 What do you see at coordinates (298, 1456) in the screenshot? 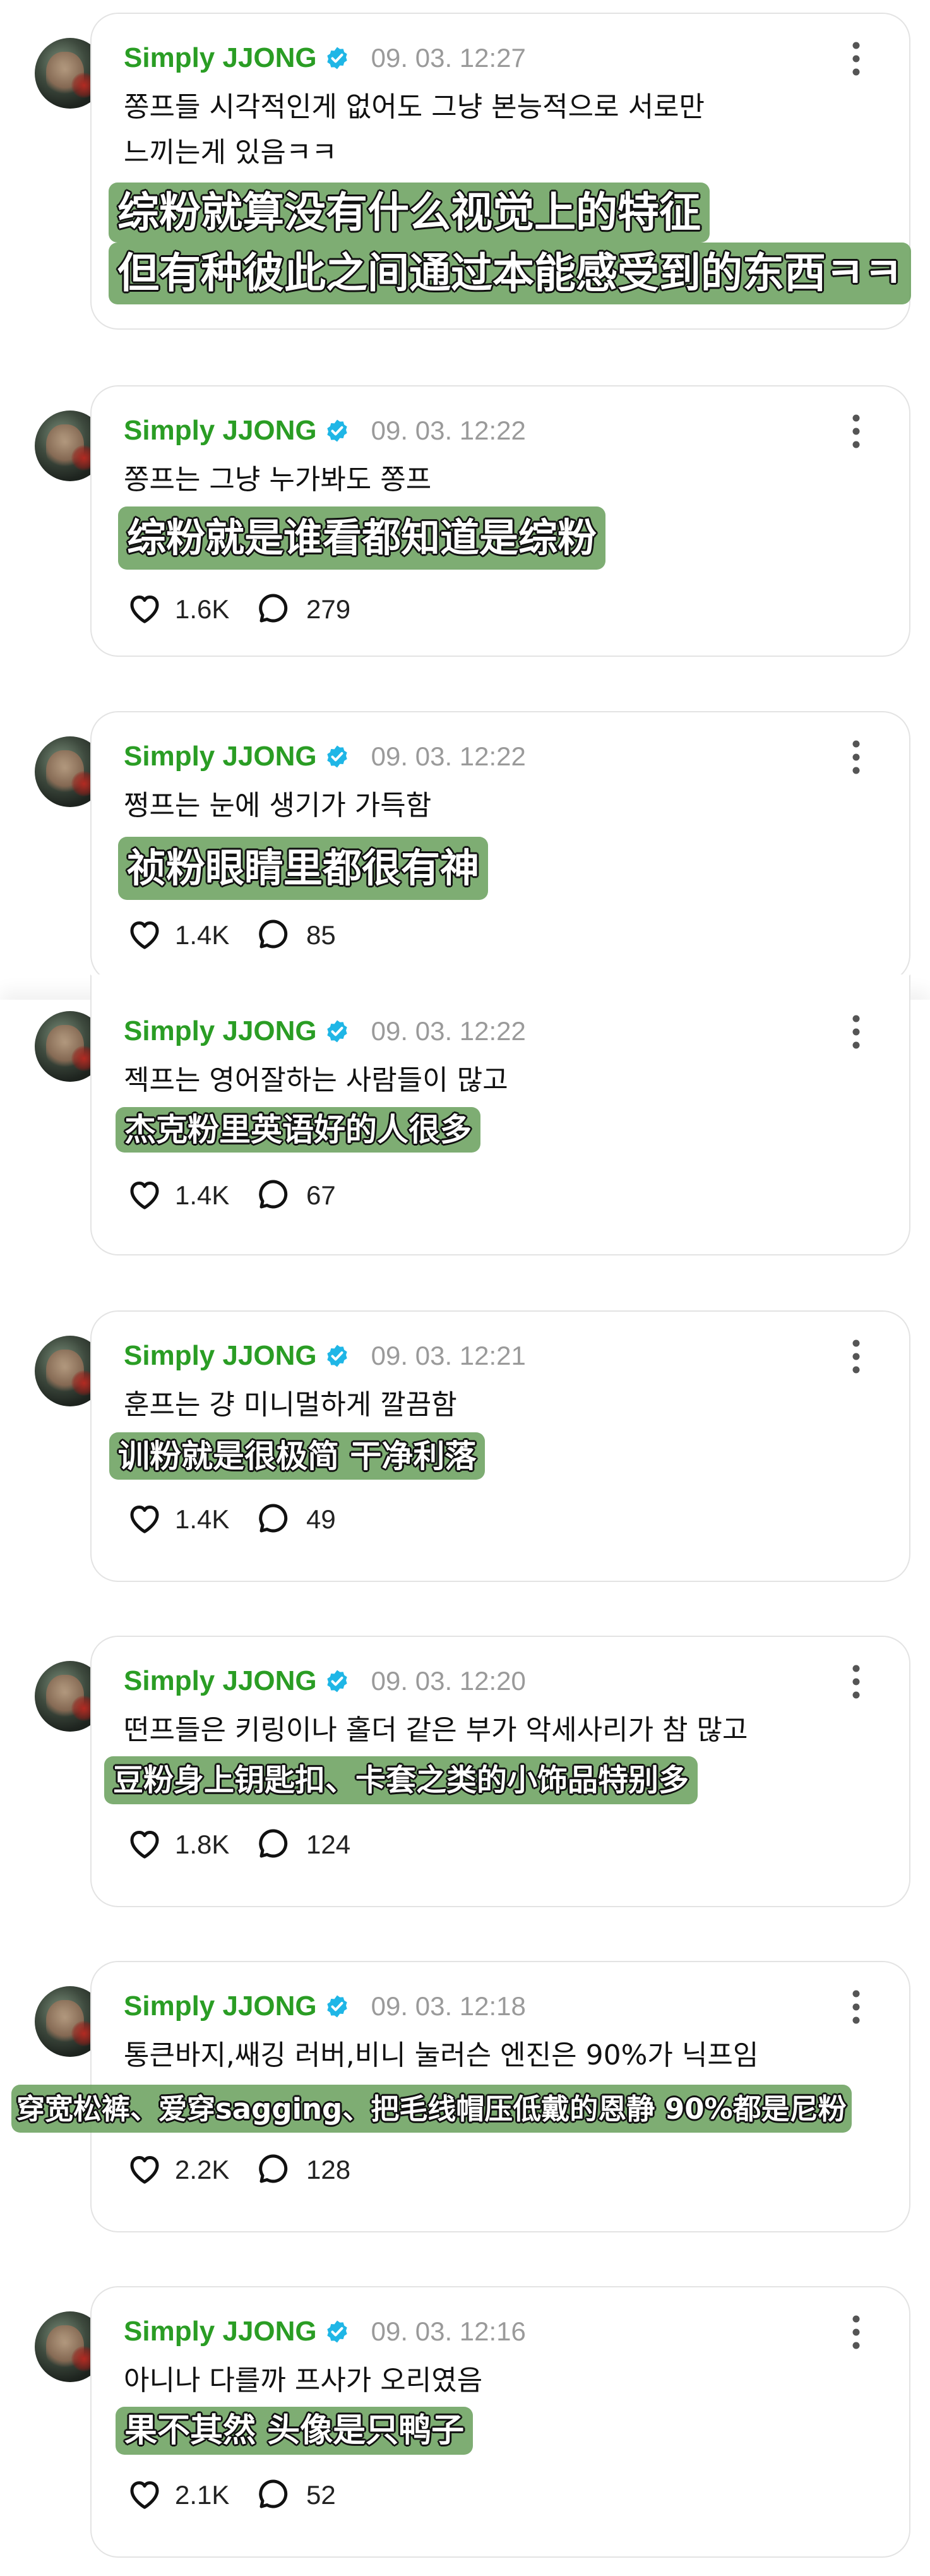
I see `subtitle-line-1: 训粉就是很极简 干净利落` at bounding box center [298, 1456].